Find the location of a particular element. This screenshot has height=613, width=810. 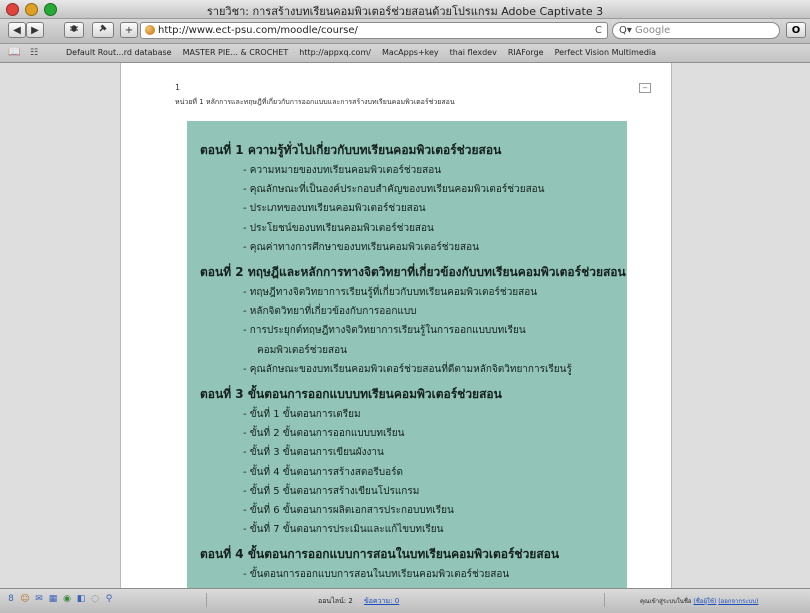

bookmark-item: Default Rout...rd database is located at coordinates (119, 53).